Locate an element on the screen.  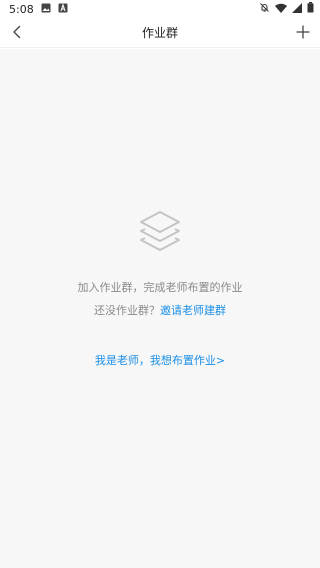
signal-icon is located at coordinates (297, 9).